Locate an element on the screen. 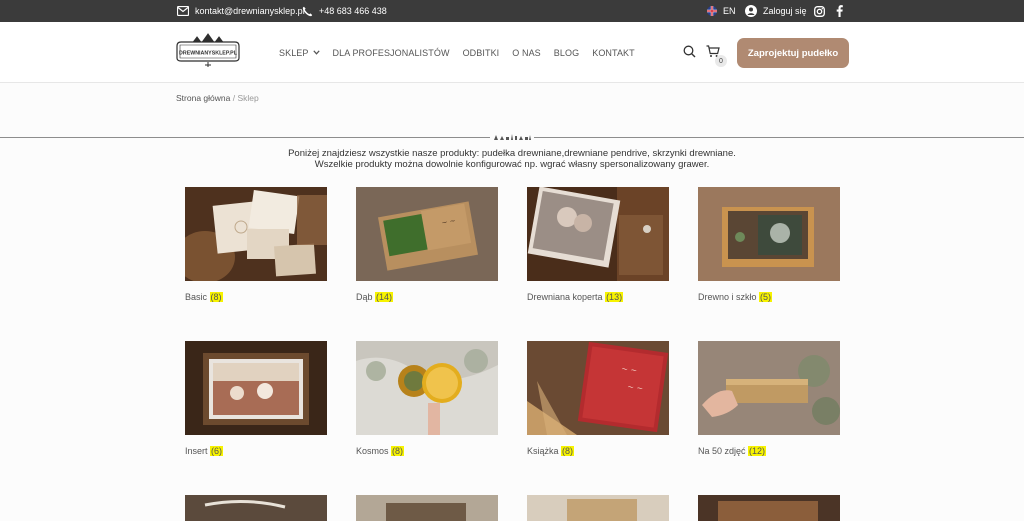 Image resolution: width=1024 pixels, height=521 pixels. category-card-drewno-i-szklo: Drewno i szkło (5) is located at coordinates (769, 244).